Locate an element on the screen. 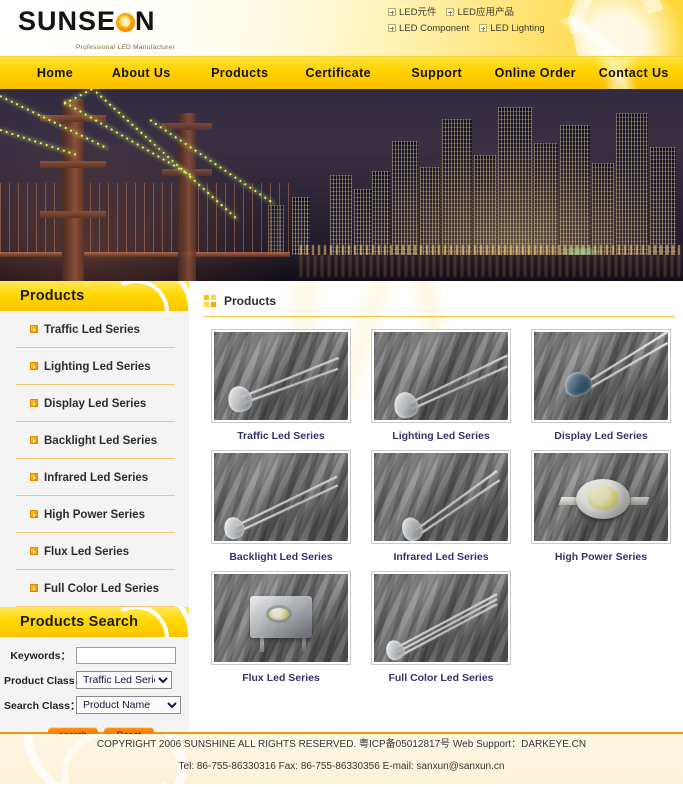 The width and height of the screenshot is (683, 787). product-card-traffic-led-series: Traffic Led Series is located at coordinates (281, 385).